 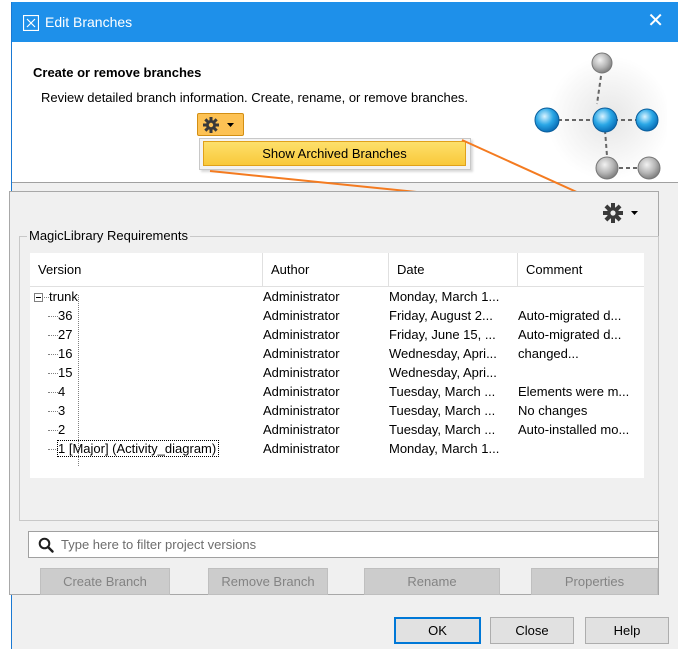 What do you see at coordinates (62, 429) in the screenshot?
I see `version-label: 2` at bounding box center [62, 429].